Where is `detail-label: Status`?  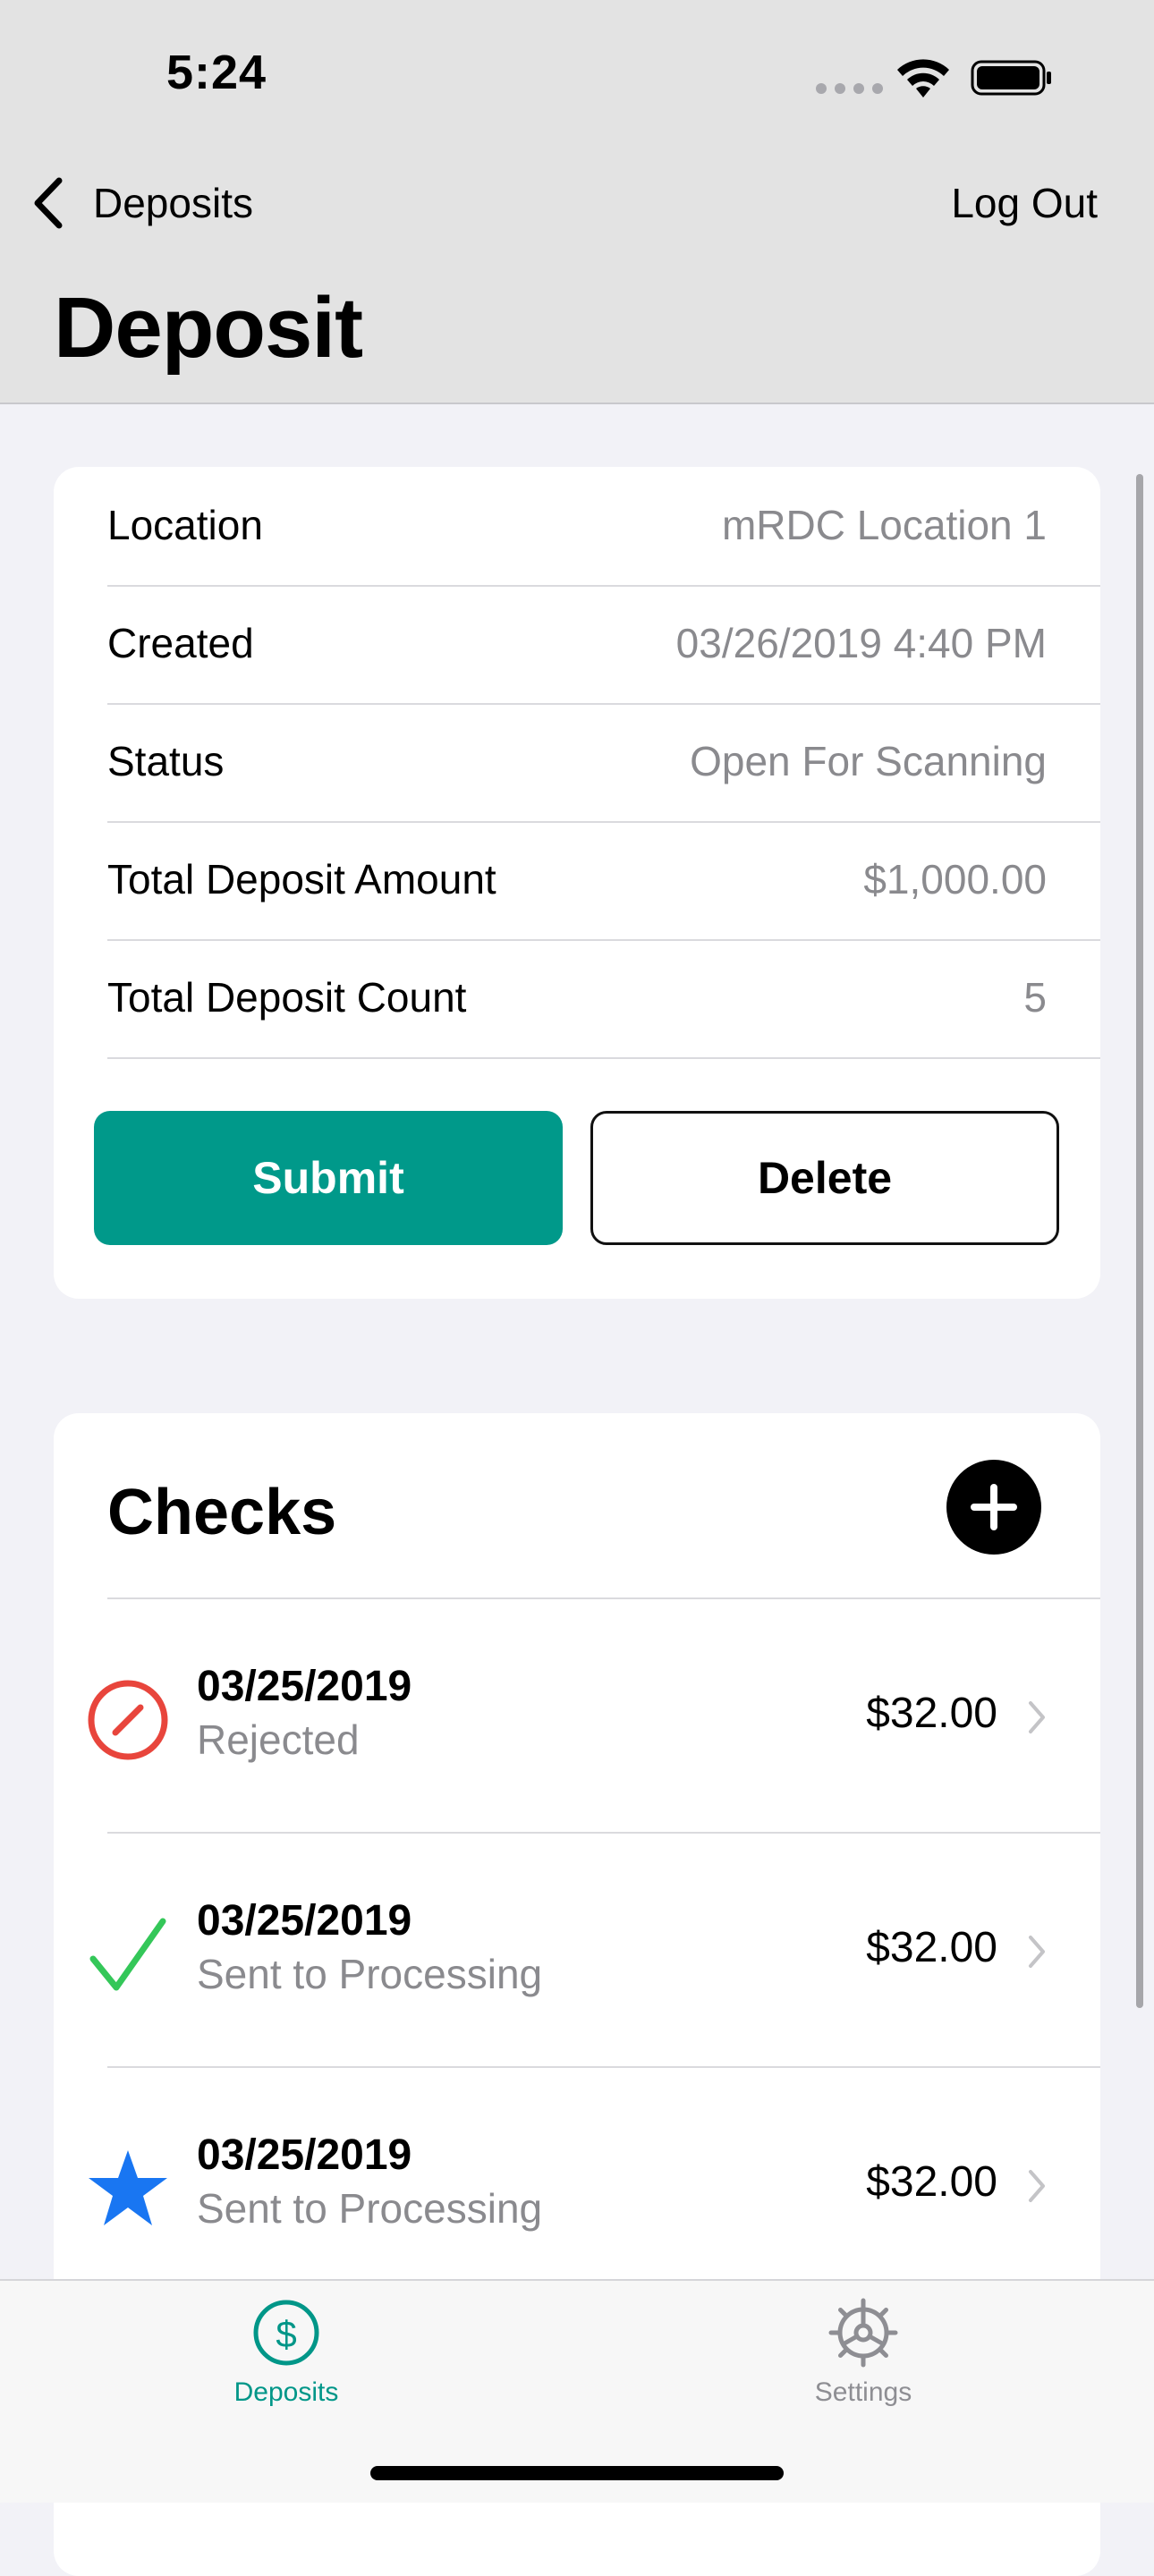
detail-label: Status is located at coordinates (166, 761).